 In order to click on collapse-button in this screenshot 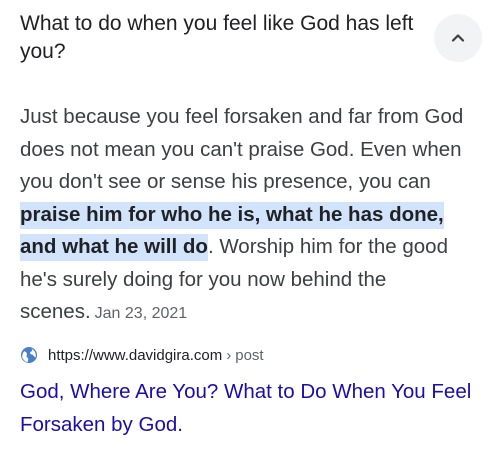, I will do `click(458, 38)`.